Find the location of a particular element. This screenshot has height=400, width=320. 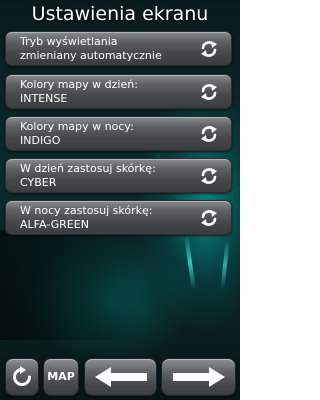

map-button: MAP is located at coordinates (61, 377).